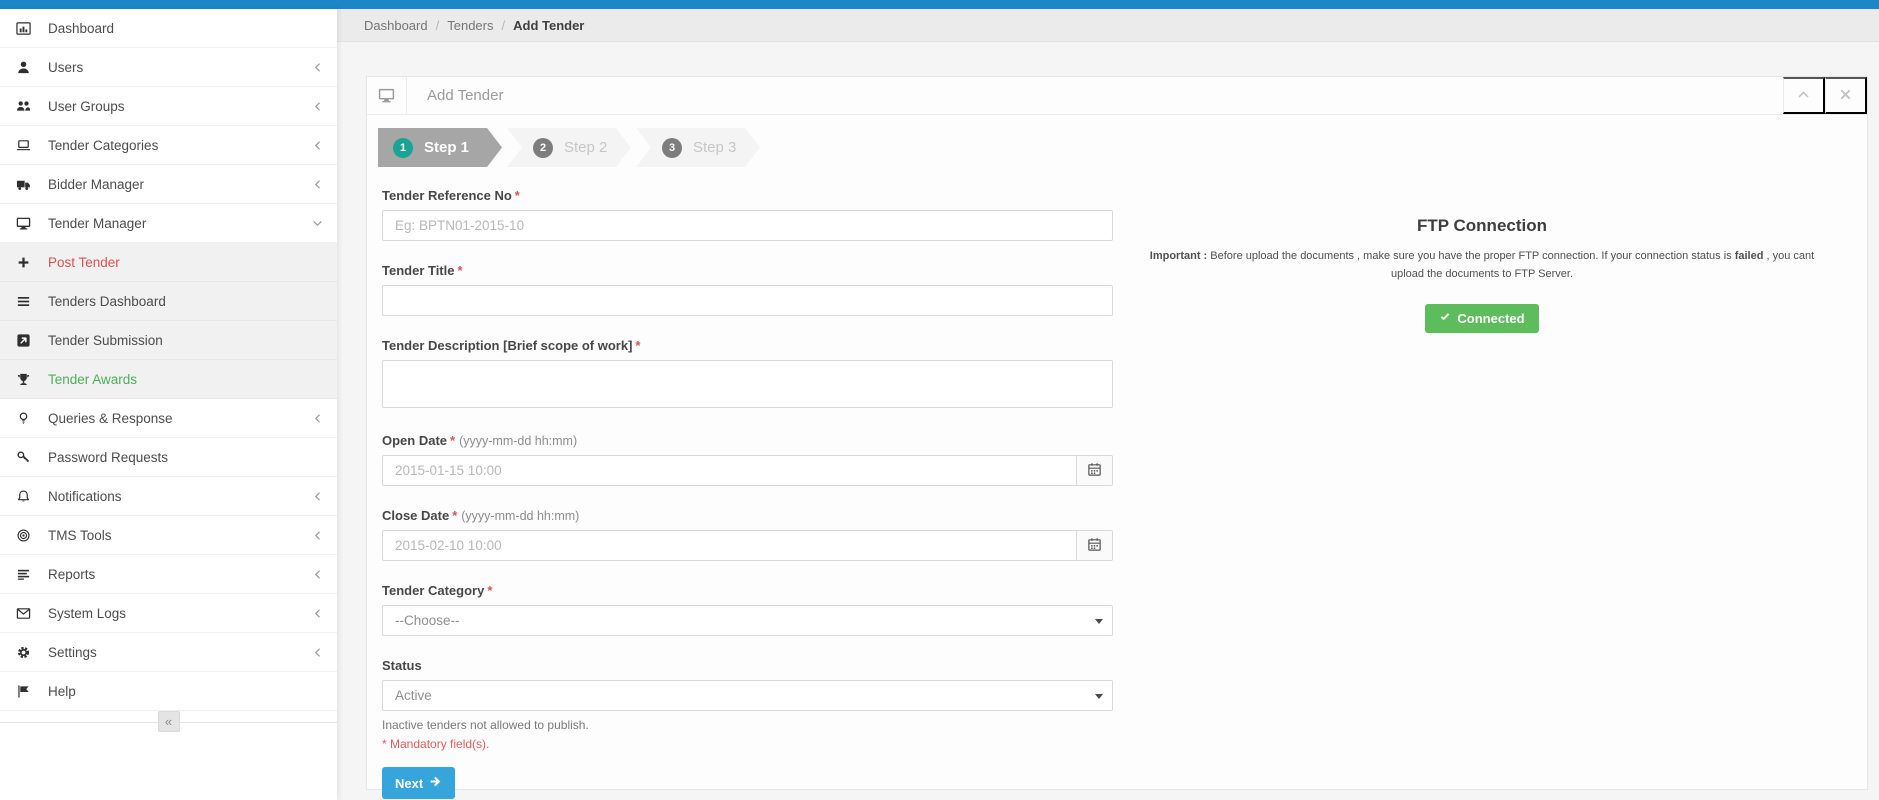 The image size is (1879, 800). I want to click on breadcrumb-item-add-tender: Add Tender, so click(549, 25).